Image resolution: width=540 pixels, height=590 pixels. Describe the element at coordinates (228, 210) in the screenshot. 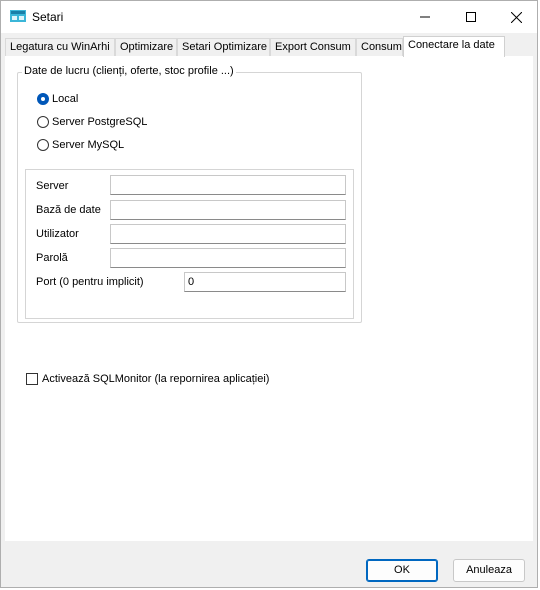

I see `database-input` at that location.